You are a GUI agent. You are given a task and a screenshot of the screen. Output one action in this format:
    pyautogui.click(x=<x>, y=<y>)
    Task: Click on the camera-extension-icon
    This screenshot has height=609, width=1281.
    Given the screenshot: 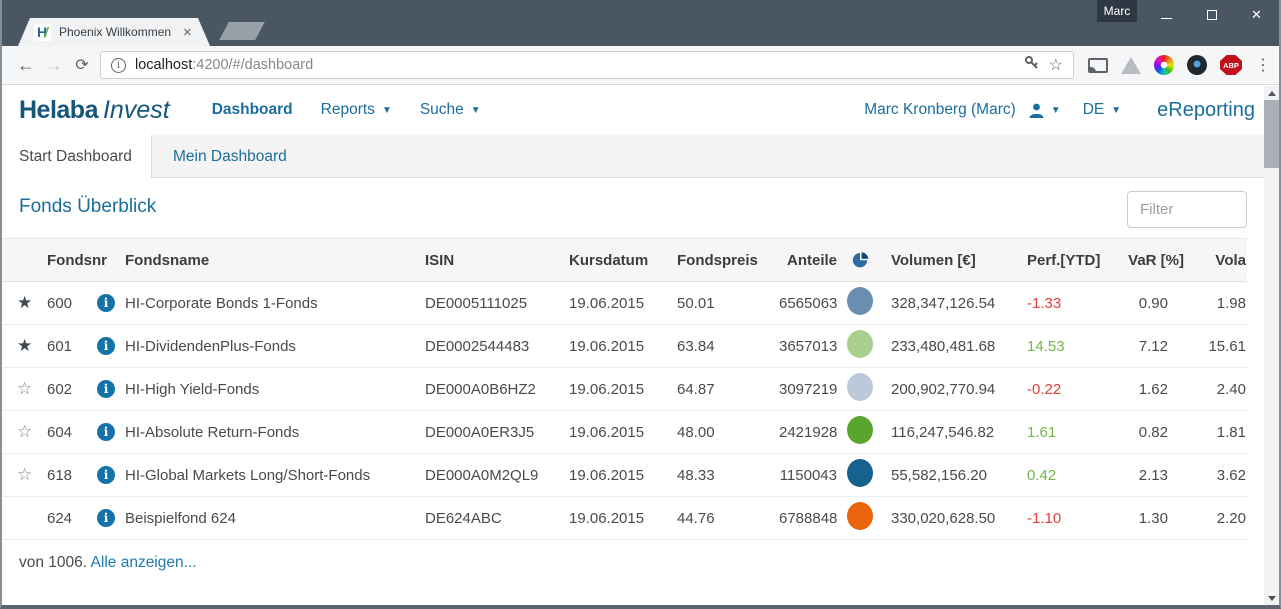 What is the action you would take?
    pyautogui.click(x=1197, y=65)
    